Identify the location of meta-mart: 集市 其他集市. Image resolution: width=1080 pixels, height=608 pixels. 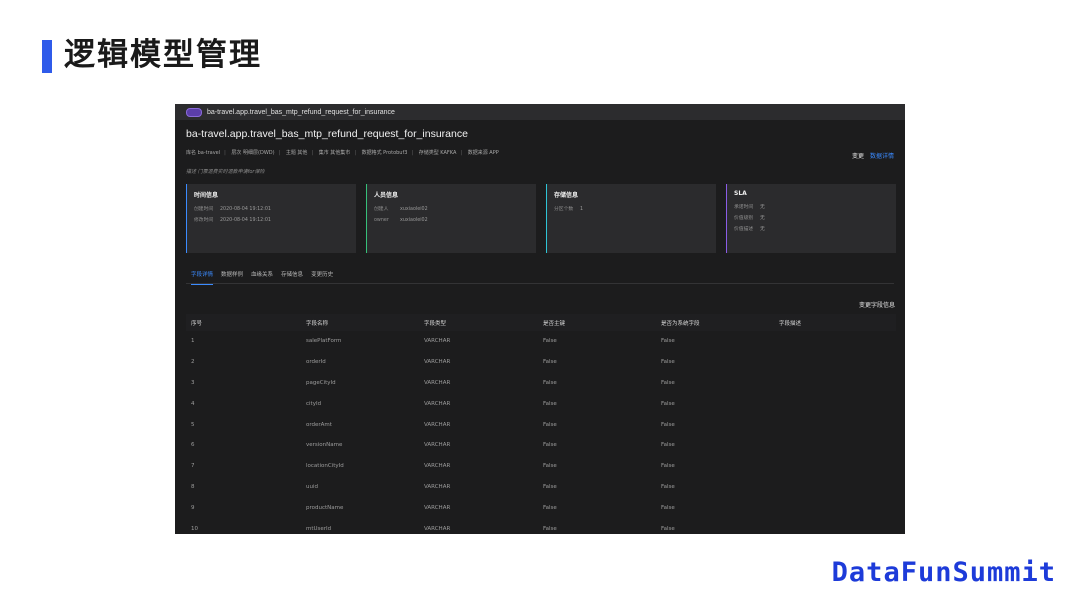
(334, 152).